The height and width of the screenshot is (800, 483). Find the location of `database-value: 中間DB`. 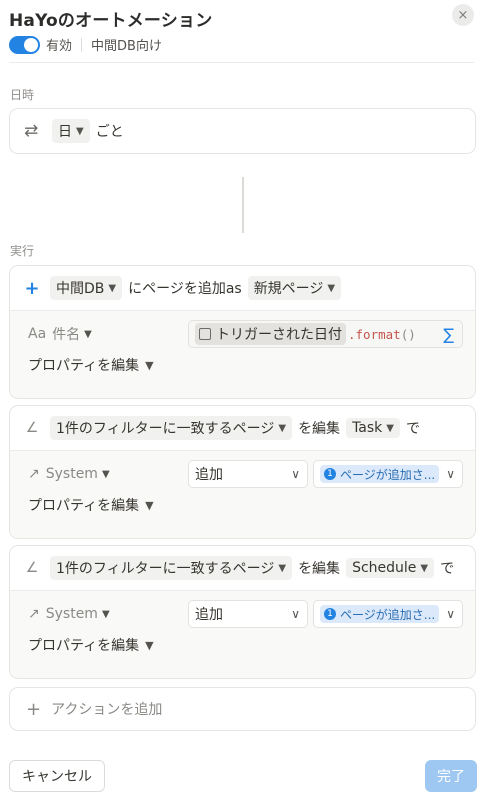

database-value: 中間DB is located at coordinates (80, 289).